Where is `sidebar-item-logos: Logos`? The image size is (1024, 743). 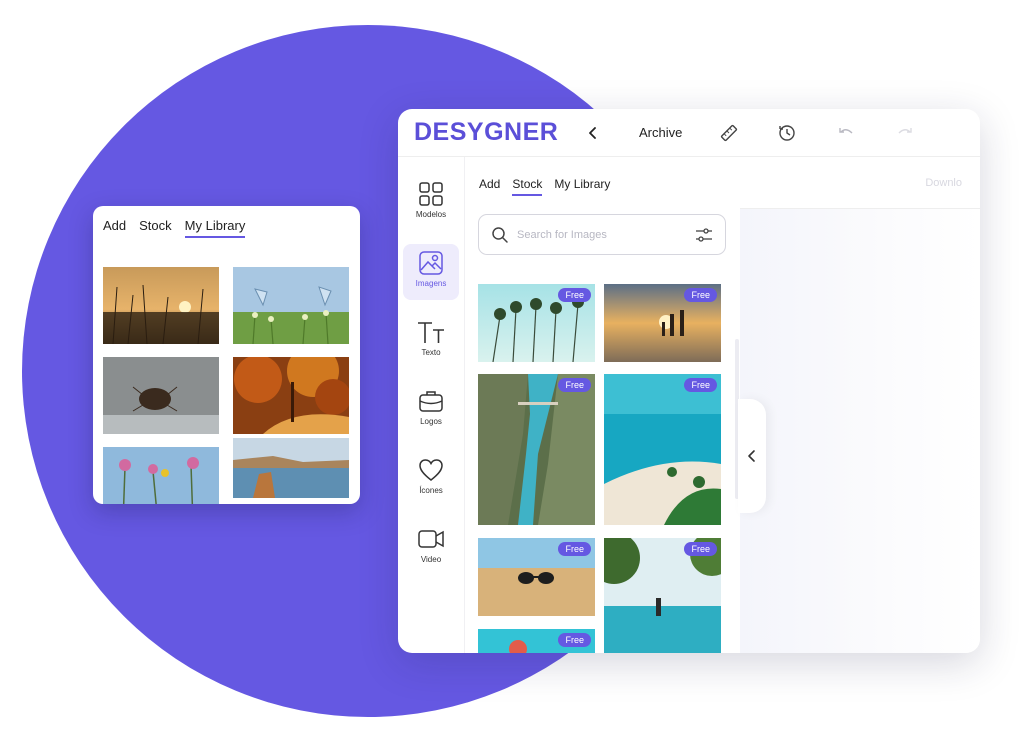 sidebar-item-logos: Logos is located at coordinates (431, 410).